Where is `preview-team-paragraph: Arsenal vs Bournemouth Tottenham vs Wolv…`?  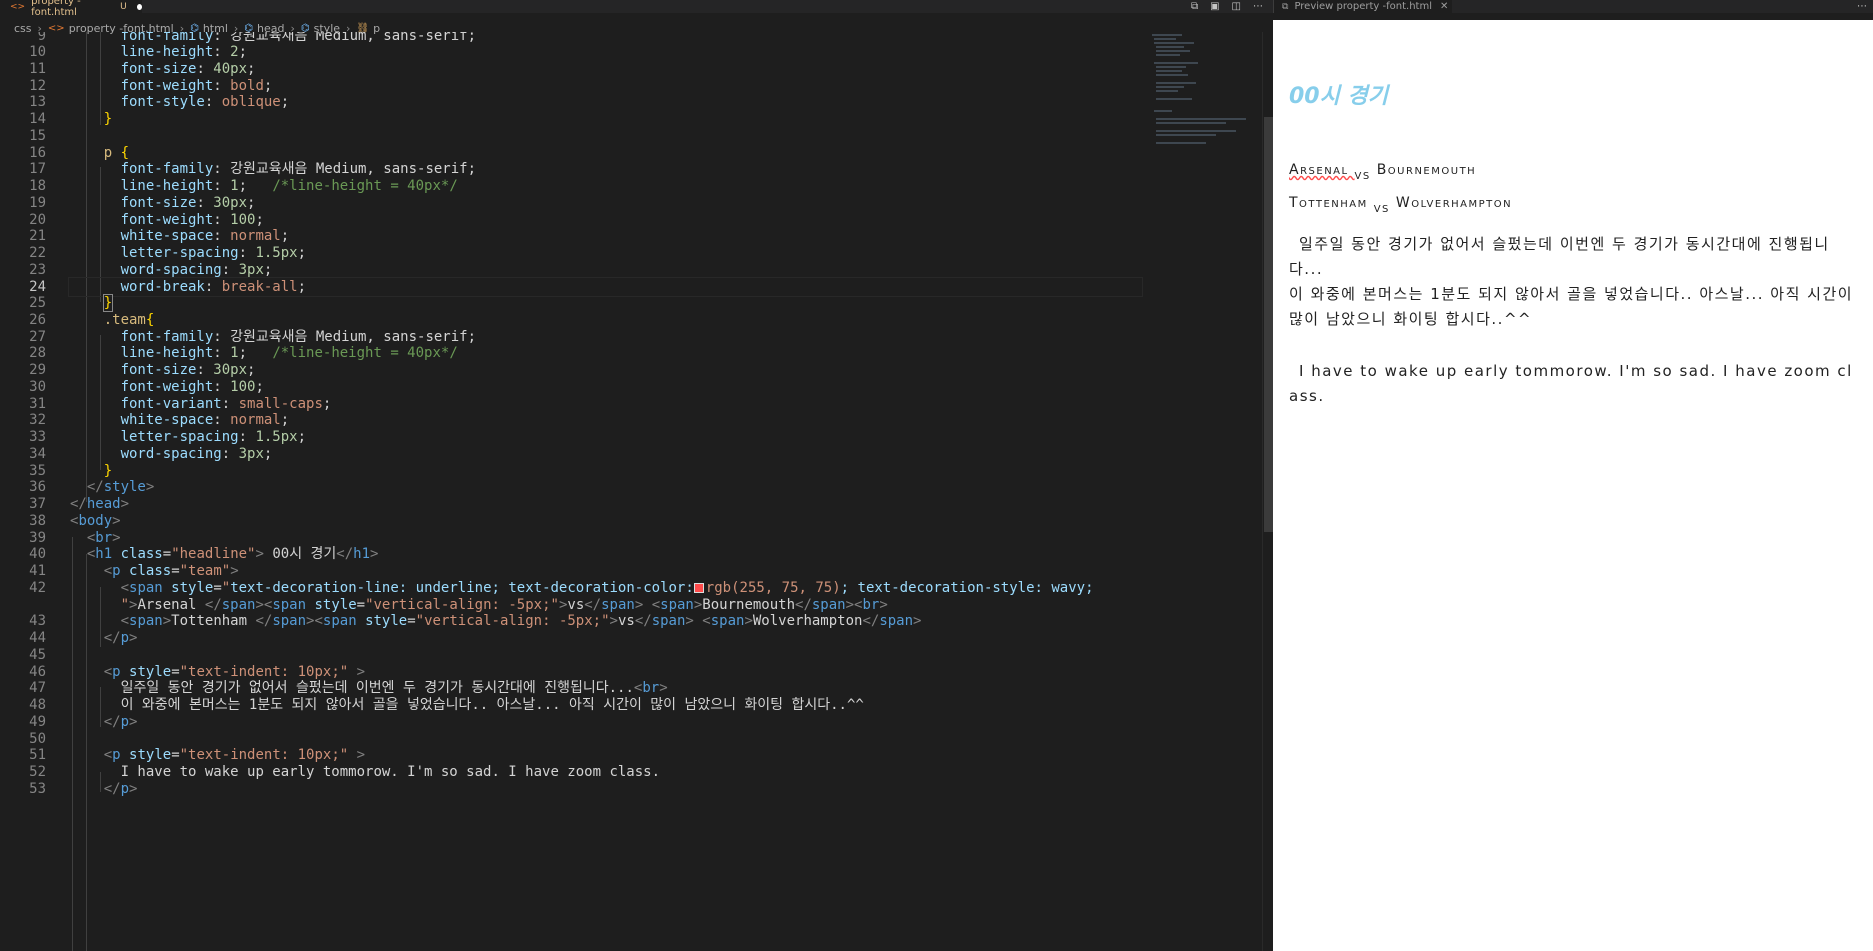
preview-team-paragraph: Arsenal vs Bournemouth Tottenham vs Wolv… is located at coordinates (1400, 189).